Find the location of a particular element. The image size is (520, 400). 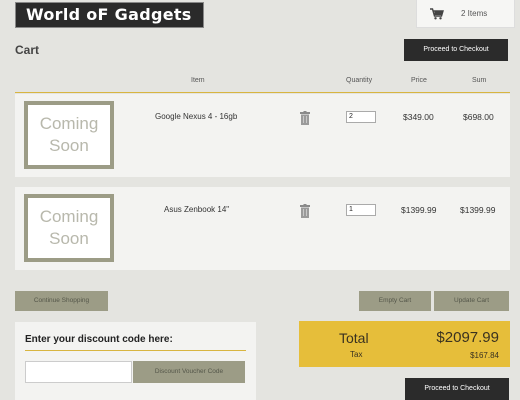

item-sum: $698.00 is located at coordinates (478, 117).